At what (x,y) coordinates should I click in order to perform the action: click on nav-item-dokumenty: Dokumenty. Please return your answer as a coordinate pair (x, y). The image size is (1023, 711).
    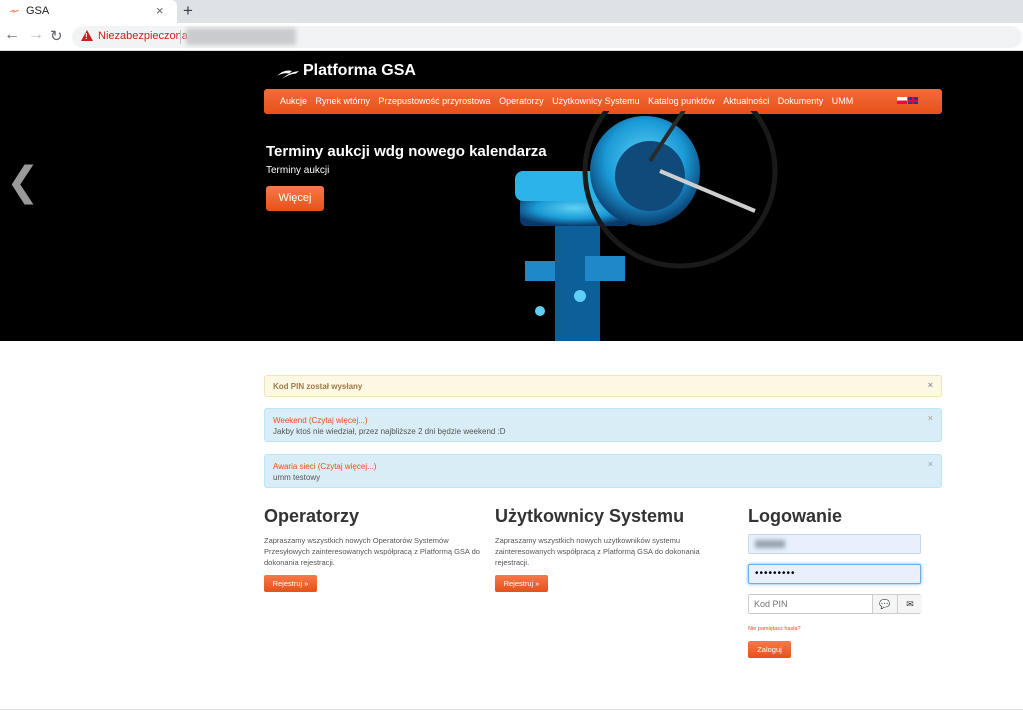
    Looking at the image, I should click on (801, 101).